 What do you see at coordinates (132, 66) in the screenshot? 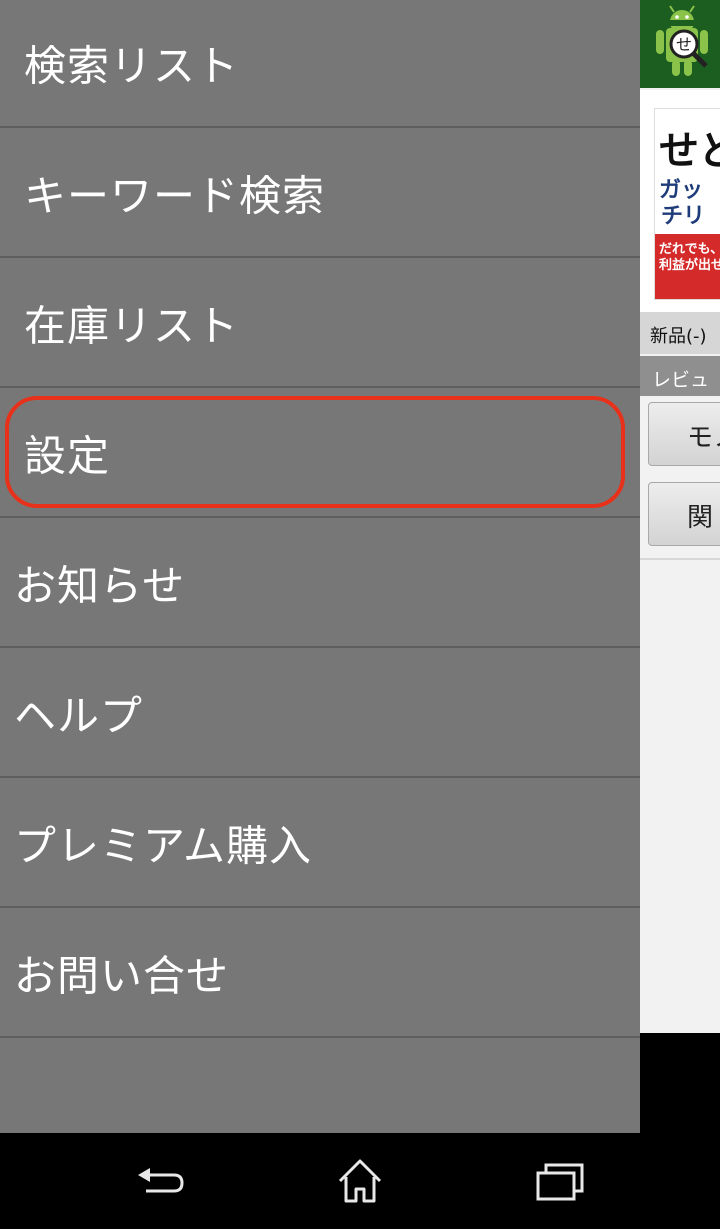
I see `drawer-item-label: 検索リスト` at bounding box center [132, 66].